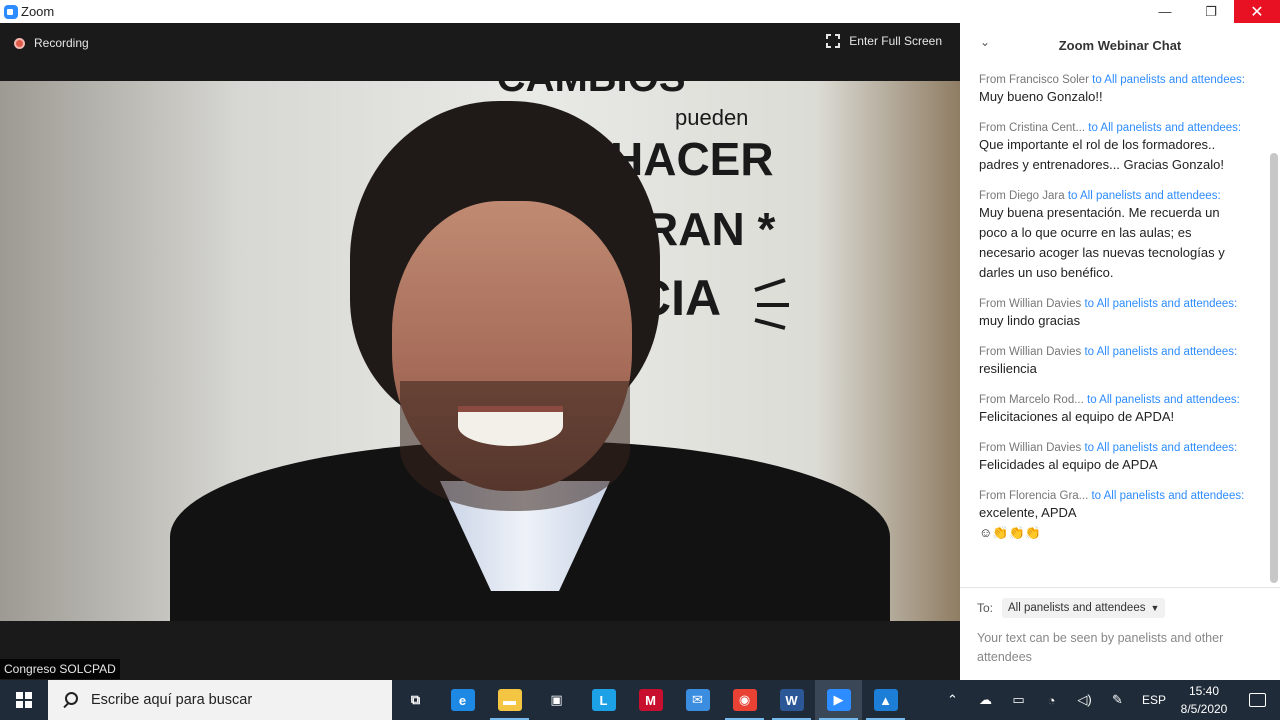 The image size is (1280, 720). What do you see at coordinates (985, 700) in the screenshot?
I see `onedrive-icon: ☁` at bounding box center [985, 700].